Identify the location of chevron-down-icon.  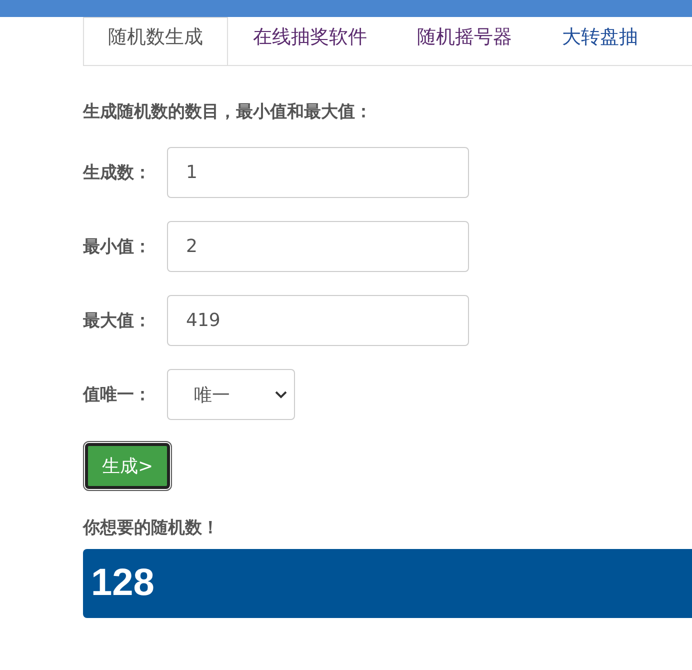
(281, 395).